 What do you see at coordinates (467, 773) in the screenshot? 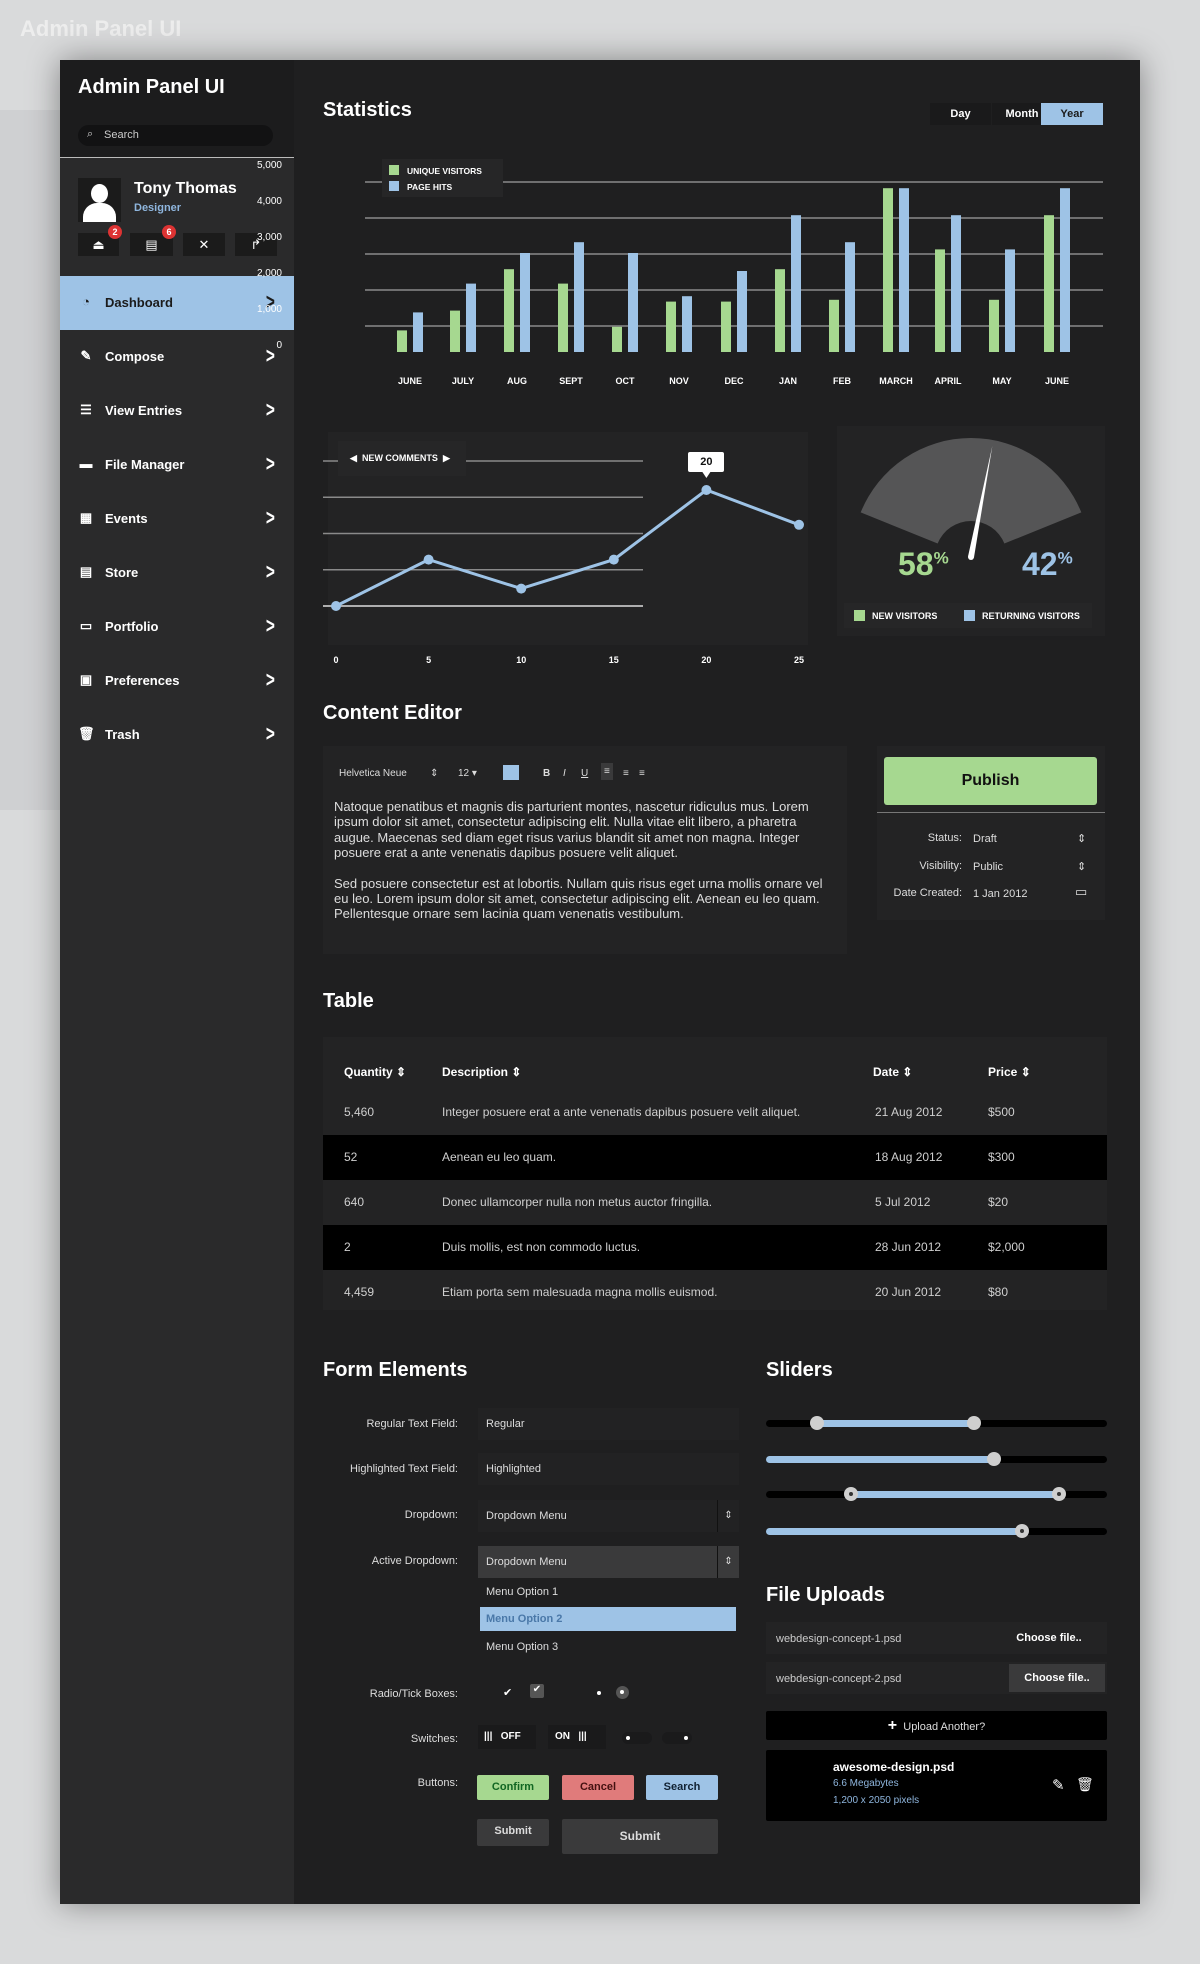
I see `size-select: 12 ▾` at bounding box center [467, 773].